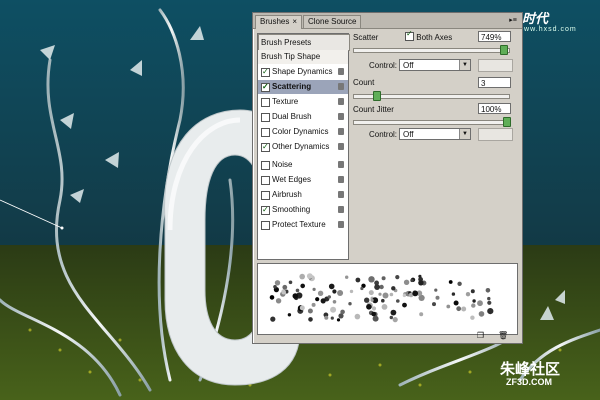  Describe the element at coordinates (294, 21) in the screenshot. I see `tab-close-icon: ×` at that location.